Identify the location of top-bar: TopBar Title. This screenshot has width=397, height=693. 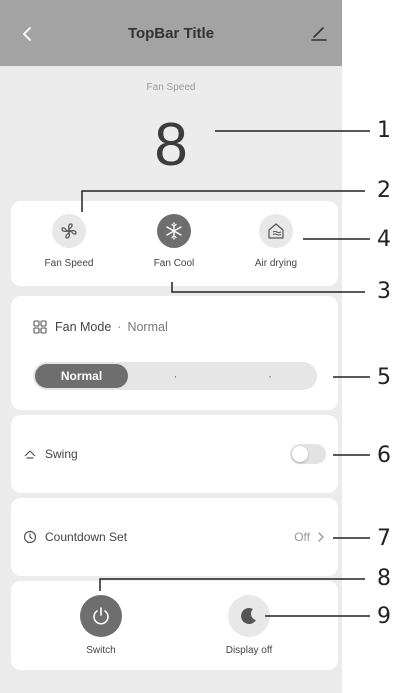
(171, 33).